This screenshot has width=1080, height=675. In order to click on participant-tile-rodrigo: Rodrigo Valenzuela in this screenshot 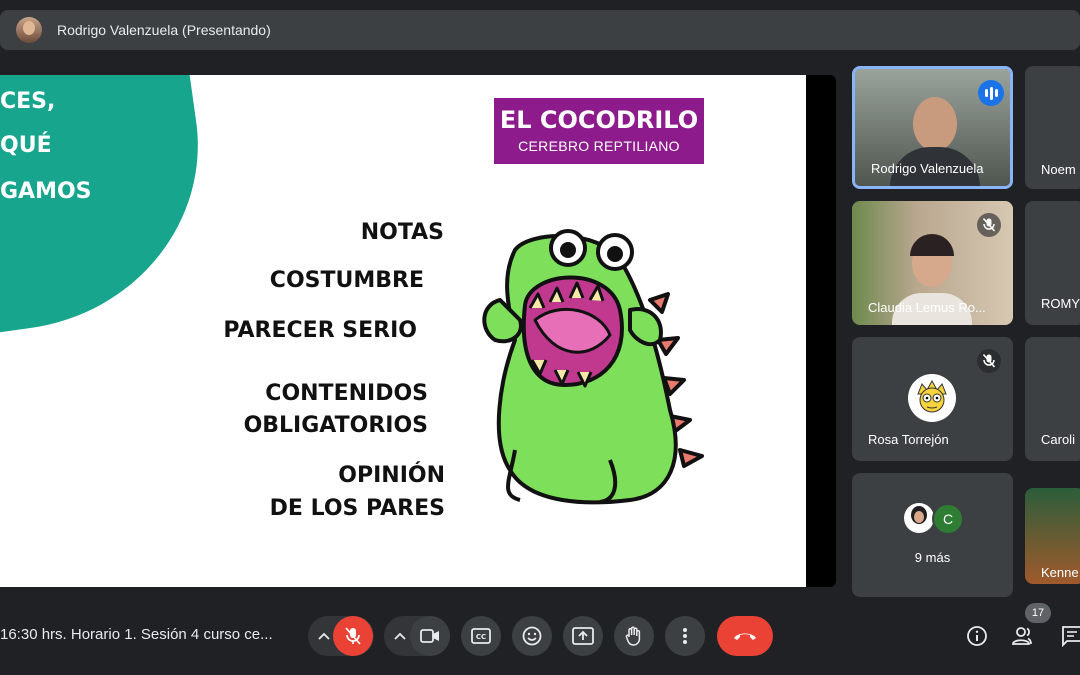, I will do `click(932, 127)`.